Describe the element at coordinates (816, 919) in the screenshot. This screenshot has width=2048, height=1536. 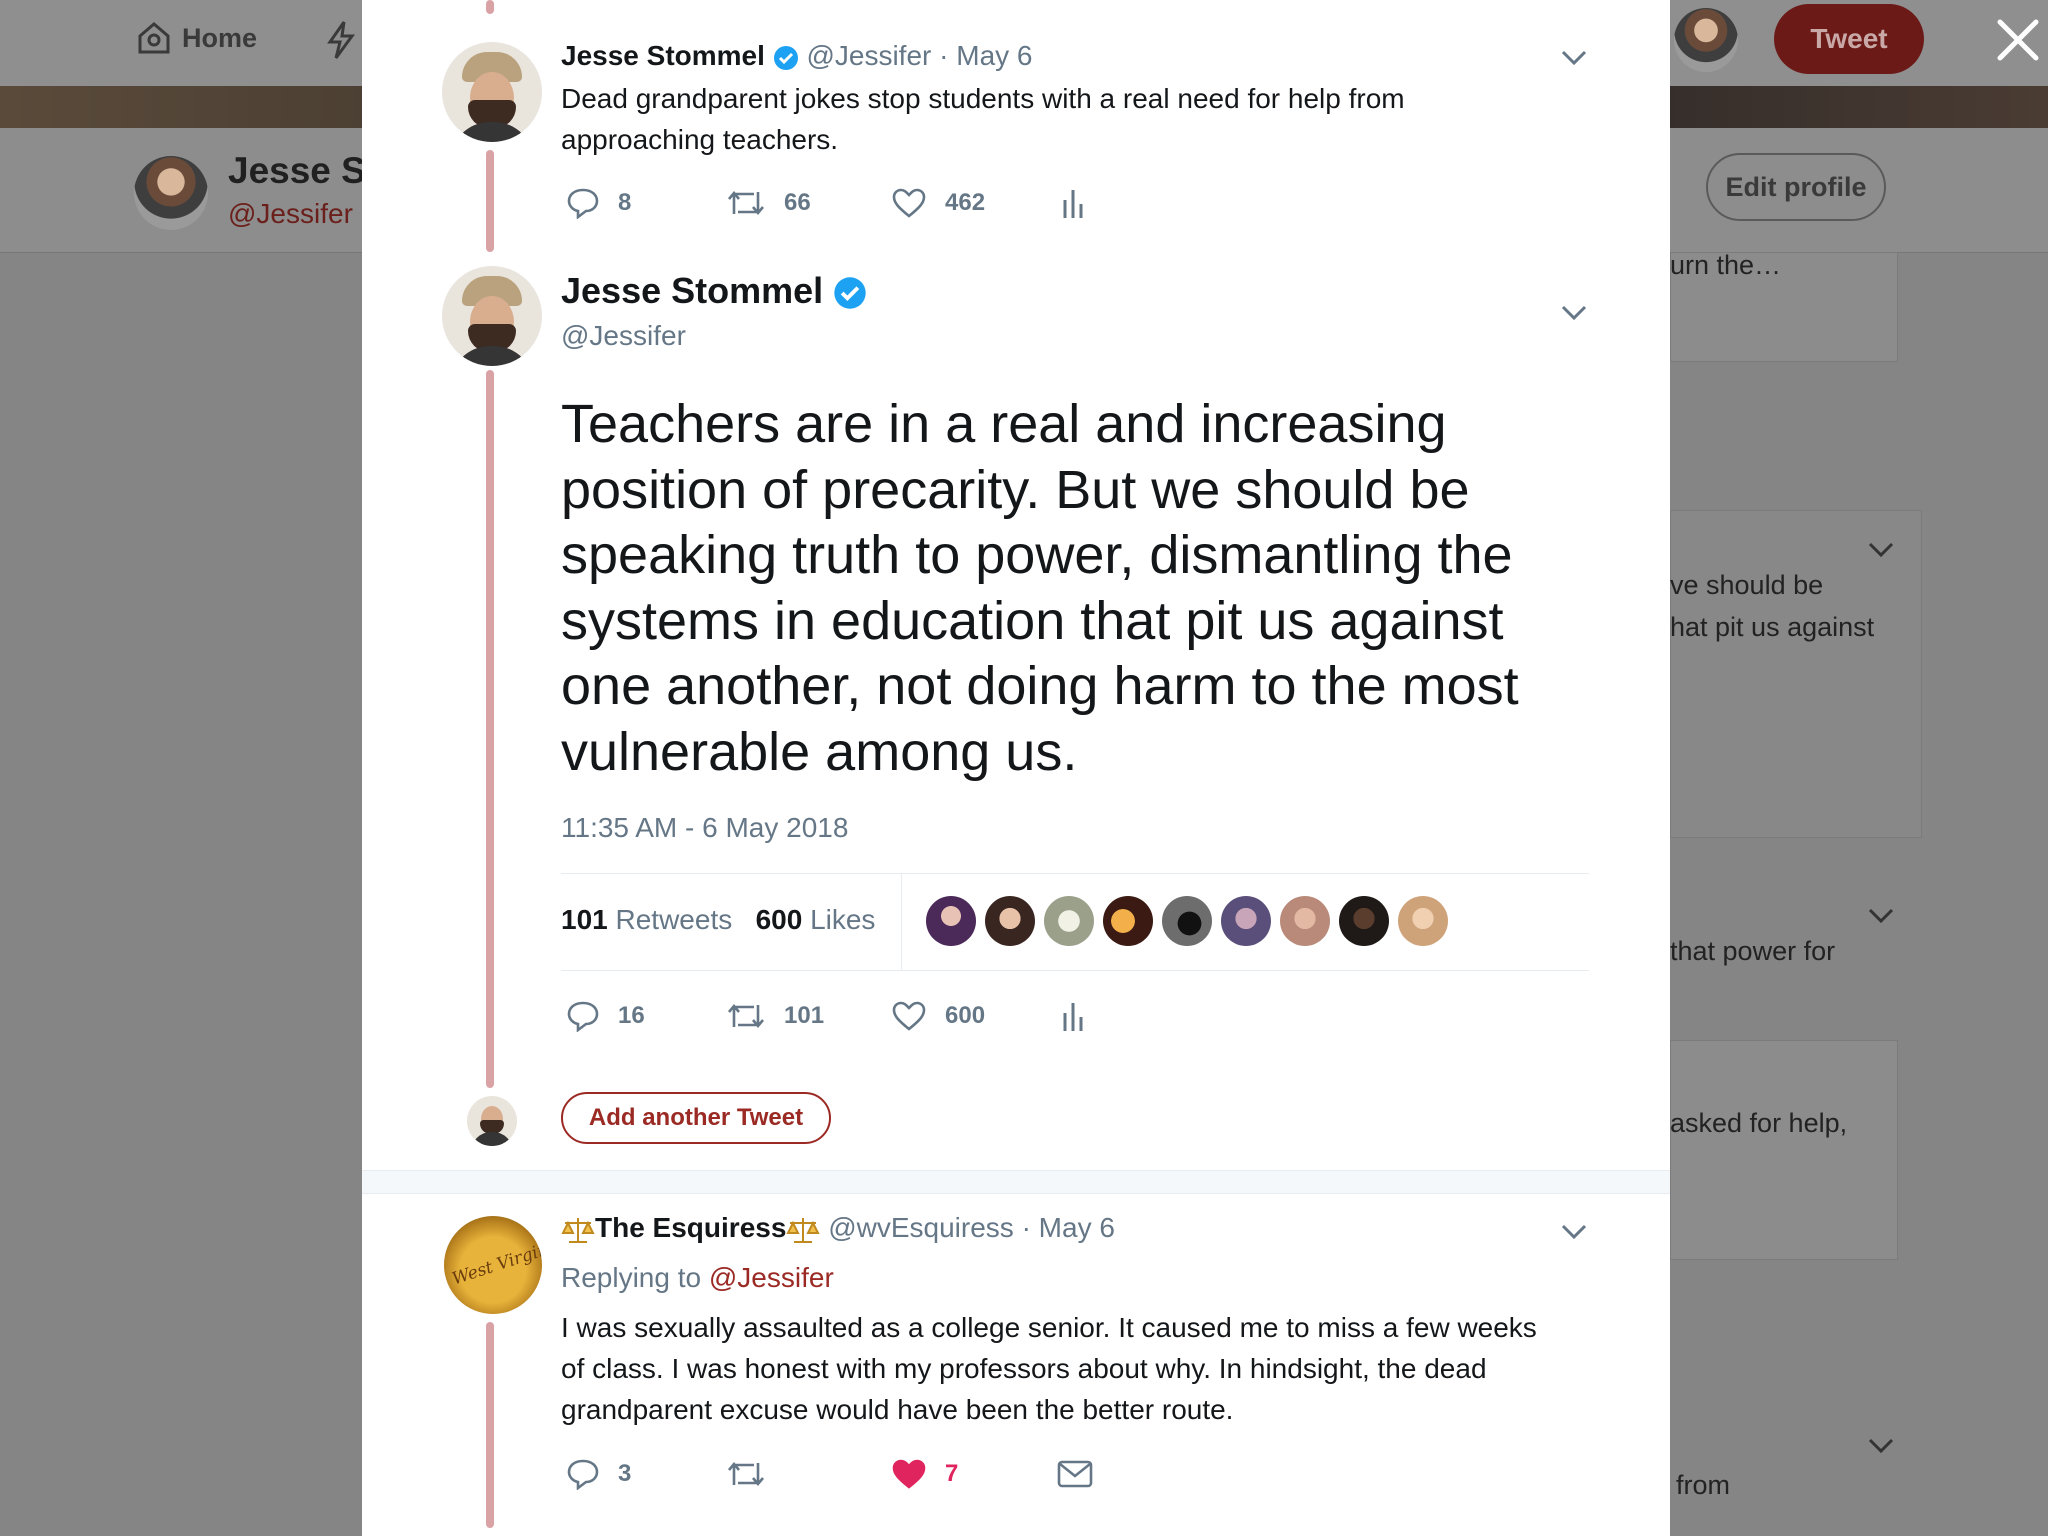
I see `likes-stat: 600 Likes` at that location.